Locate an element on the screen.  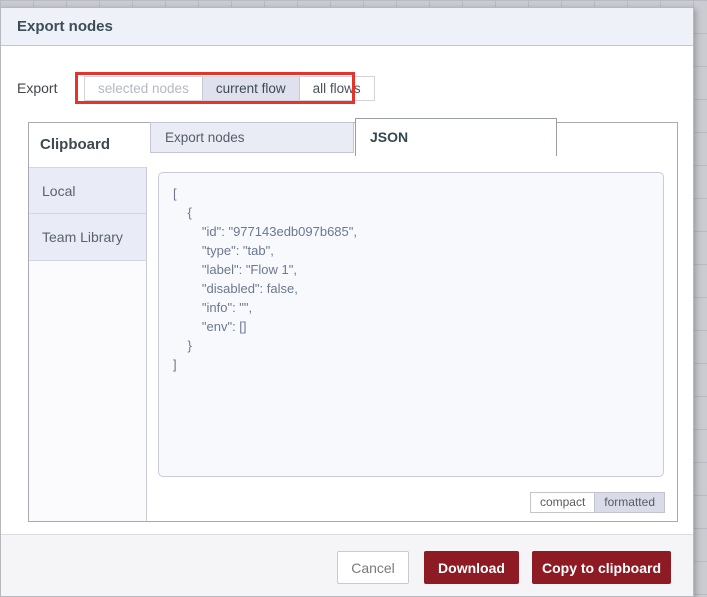
sidebar-item-local: Local is located at coordinates (87, 190).